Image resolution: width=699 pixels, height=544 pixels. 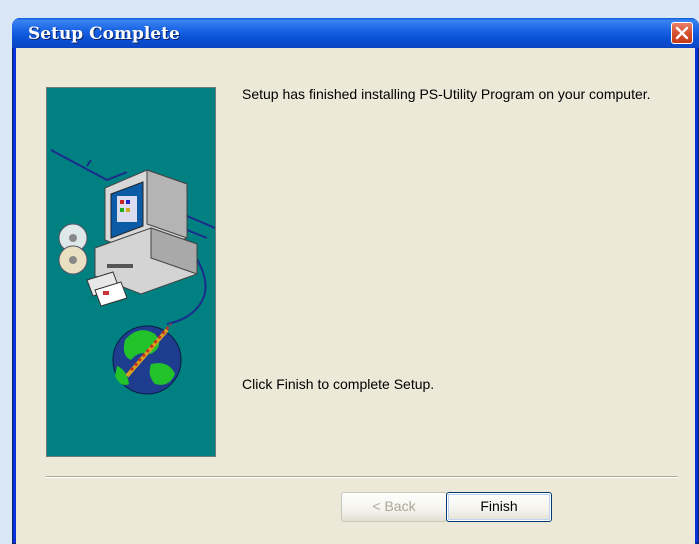 I want to click on title-bar: Setup Complete, so click(x=355, y=33).